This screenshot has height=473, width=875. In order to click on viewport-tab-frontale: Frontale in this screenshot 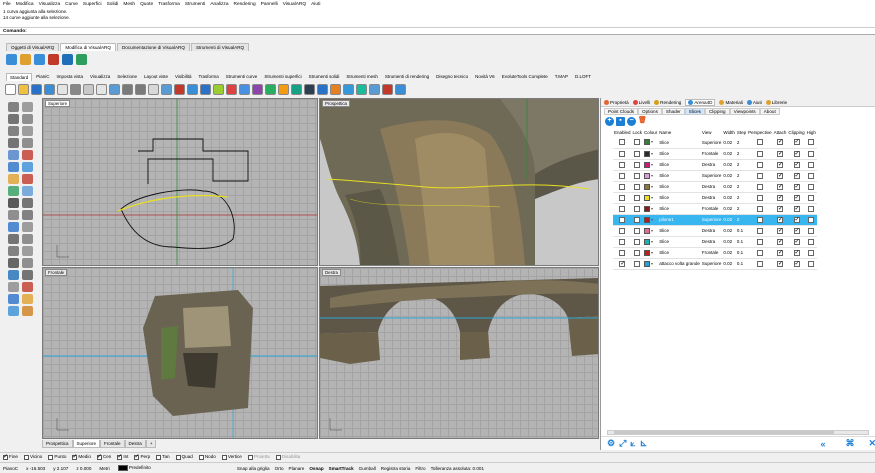, I will do `click(112, 444)`.